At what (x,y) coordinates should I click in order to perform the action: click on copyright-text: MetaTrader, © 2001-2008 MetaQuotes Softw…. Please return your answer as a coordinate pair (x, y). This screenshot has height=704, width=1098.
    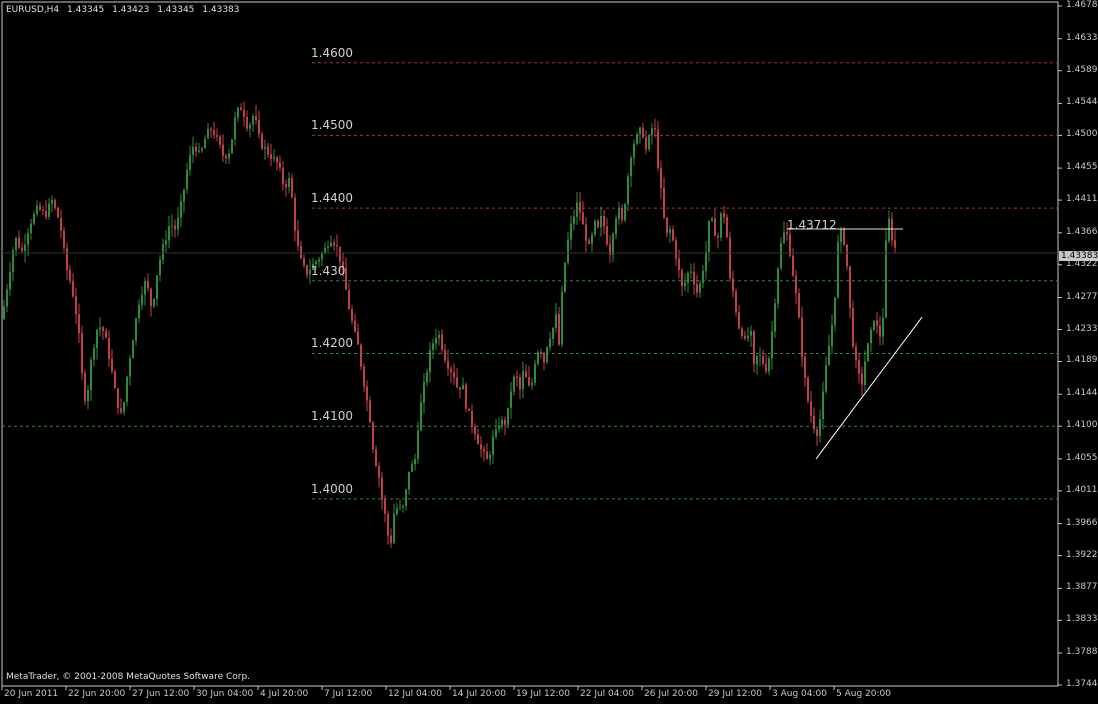
    Looking at the image, I should click on (128, 677).